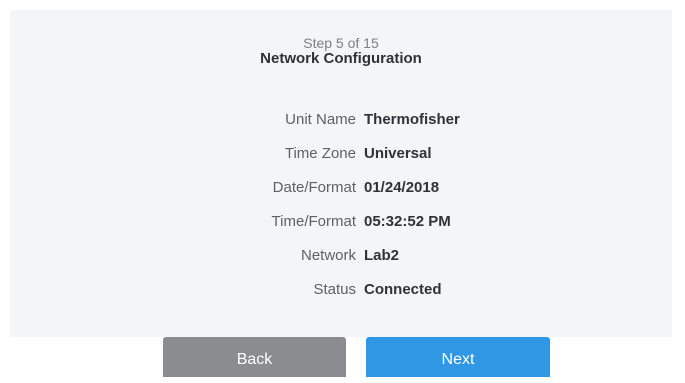 The height and width of the screenshot is (383, 685). Describe the element at coordinates (254, 357) in the screenshot. I see `back-button: Back` at that location.